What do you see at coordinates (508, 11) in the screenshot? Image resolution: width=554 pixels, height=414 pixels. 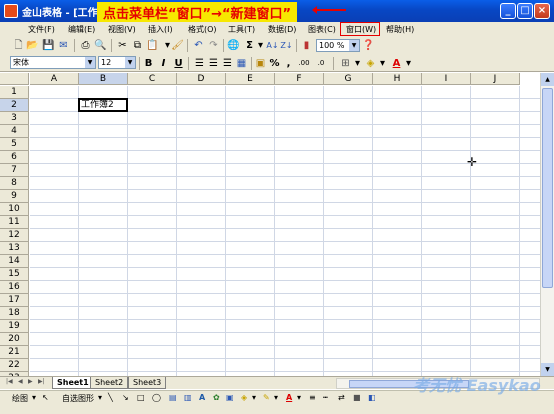 I see `minimize-button: _` at bounding box center [508, 11].